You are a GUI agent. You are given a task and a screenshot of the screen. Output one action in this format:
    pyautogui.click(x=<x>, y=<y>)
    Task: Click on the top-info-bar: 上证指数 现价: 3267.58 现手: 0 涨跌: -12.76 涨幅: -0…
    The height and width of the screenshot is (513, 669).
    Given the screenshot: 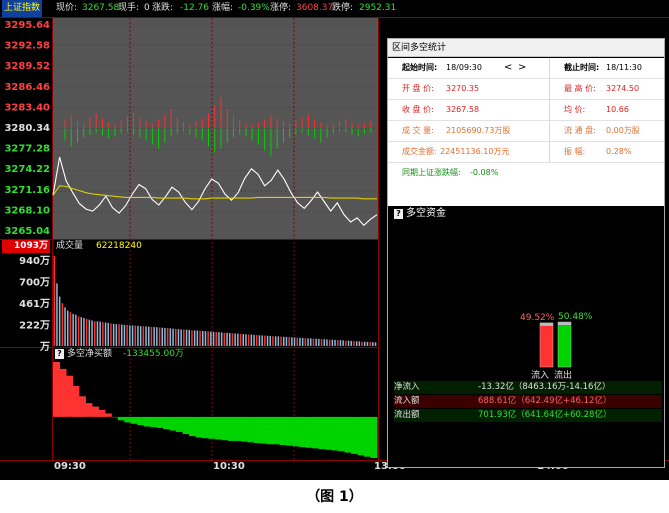 What is the action you would take?
    pyautogui.click(x=334, y=8)
    